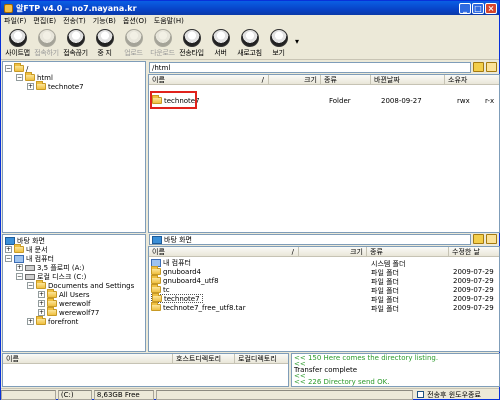 The width and height of the screenshot is (500, 400). What do you see at coordinates (64, 294) in the screenshot?
I see `local-tree-allusers: + All Users` at bounding box center [64, 294].